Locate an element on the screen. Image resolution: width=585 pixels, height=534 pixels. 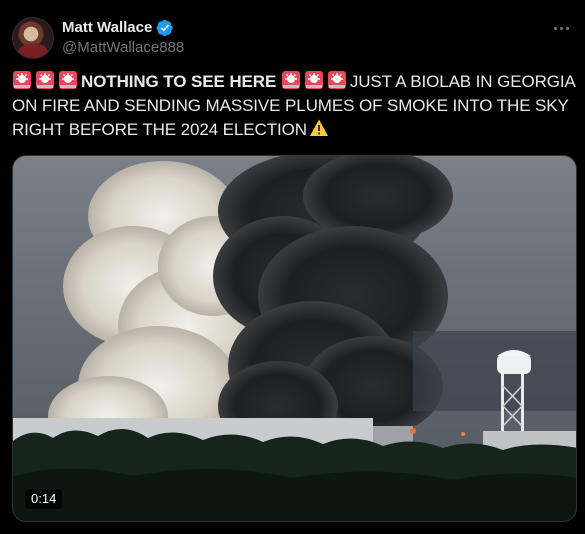
author-display-name: Matt Wallace is located at coordinates (107, 28).